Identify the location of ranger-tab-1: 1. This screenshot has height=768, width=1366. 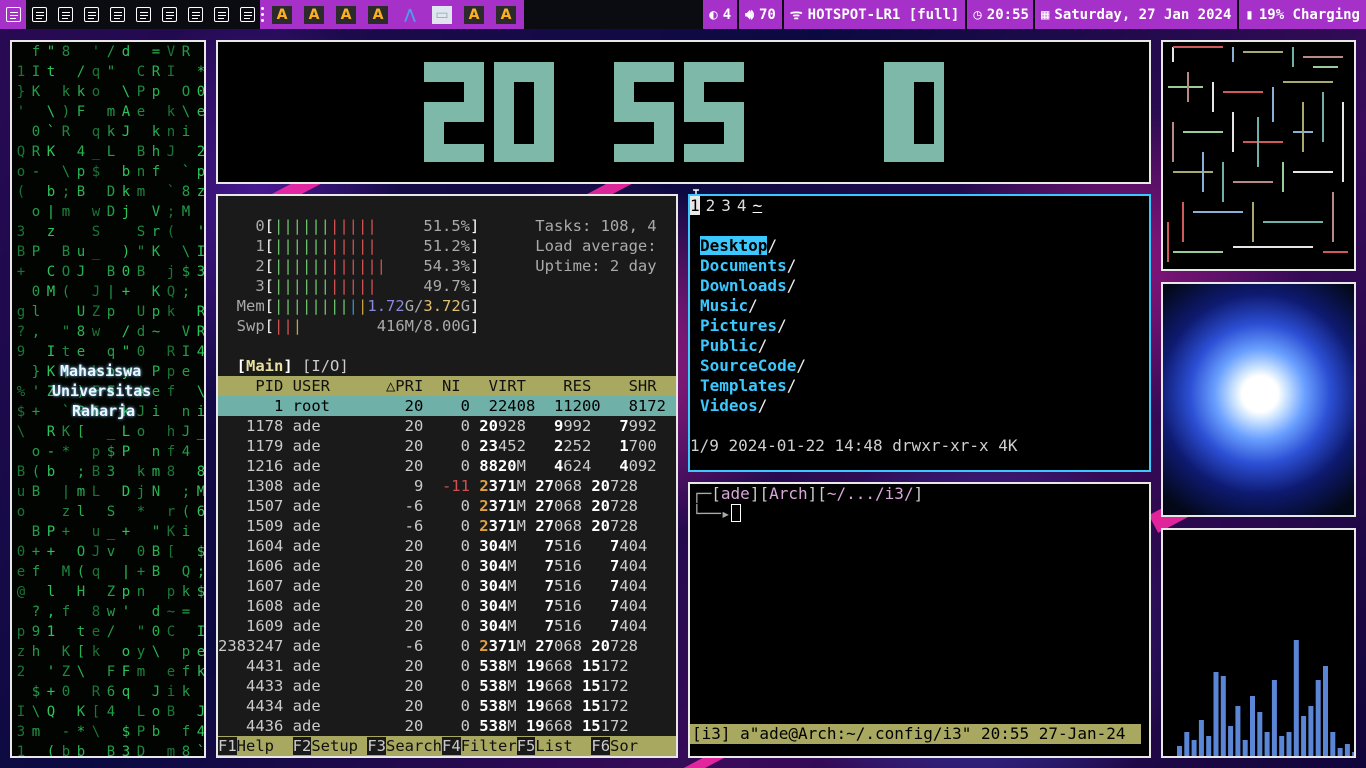
(695, 205).